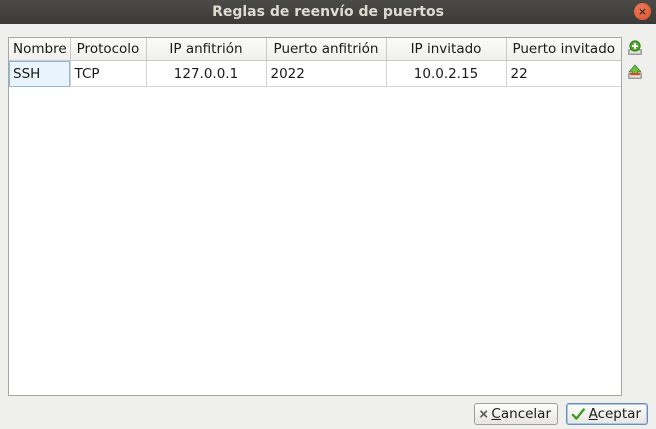 Image resolution: width=656 pixels, height=429 pixels. I want to click on column-header-ip-anfitrion: IP anfitrión, so click(206, 49).